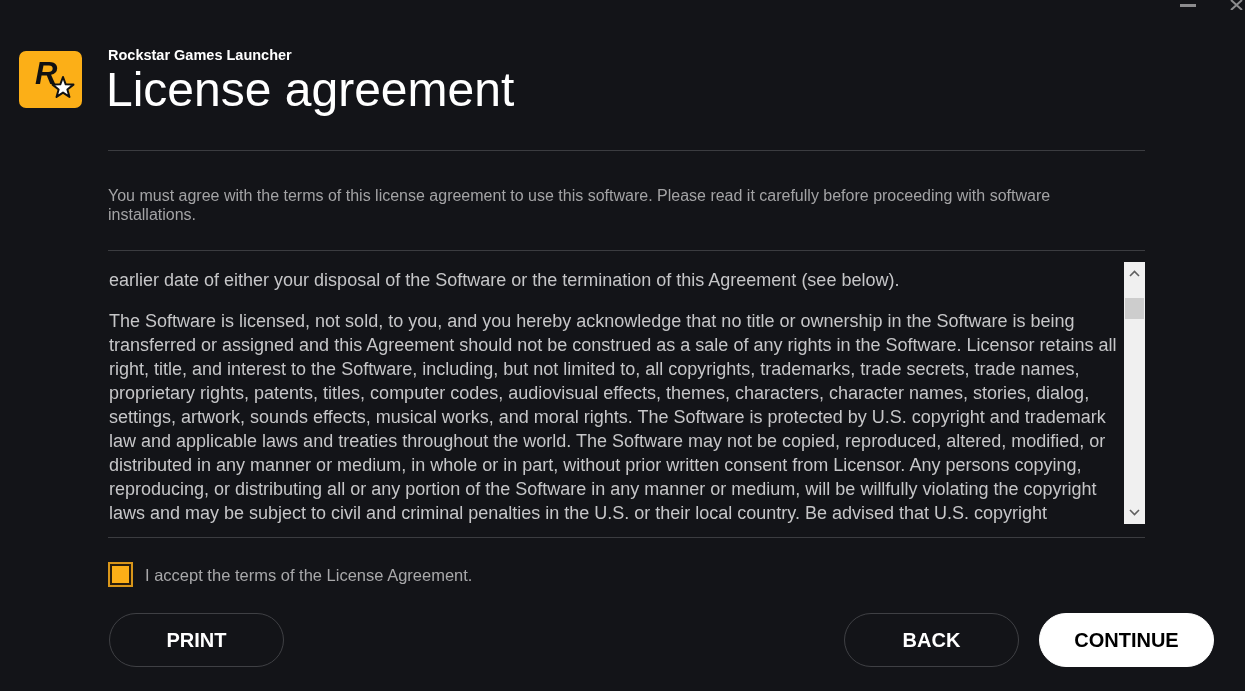 The height and width of the screenshot is (691, 1245). Describe the element at coordinates (1126, 640) in the screenshot. I see `continue-button: CONTINUE` at that location.